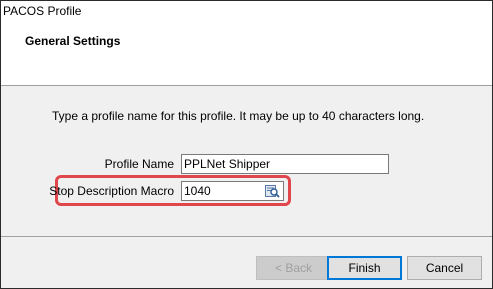 The height and width of the screenshot is (289, 493). Describe the element at coordinates (364, 268) in the screenshot. I see `finish-button: Finish` at that location.